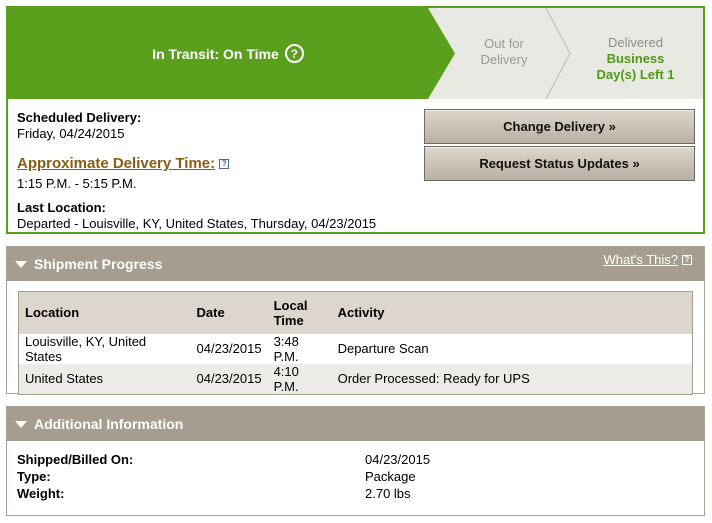 This screenshot has height=523, width=712. Describe the element at coordinates (512, 378) in the screenshot. I see `cell-activity: Order Processed: Ready for UPS` at that location.